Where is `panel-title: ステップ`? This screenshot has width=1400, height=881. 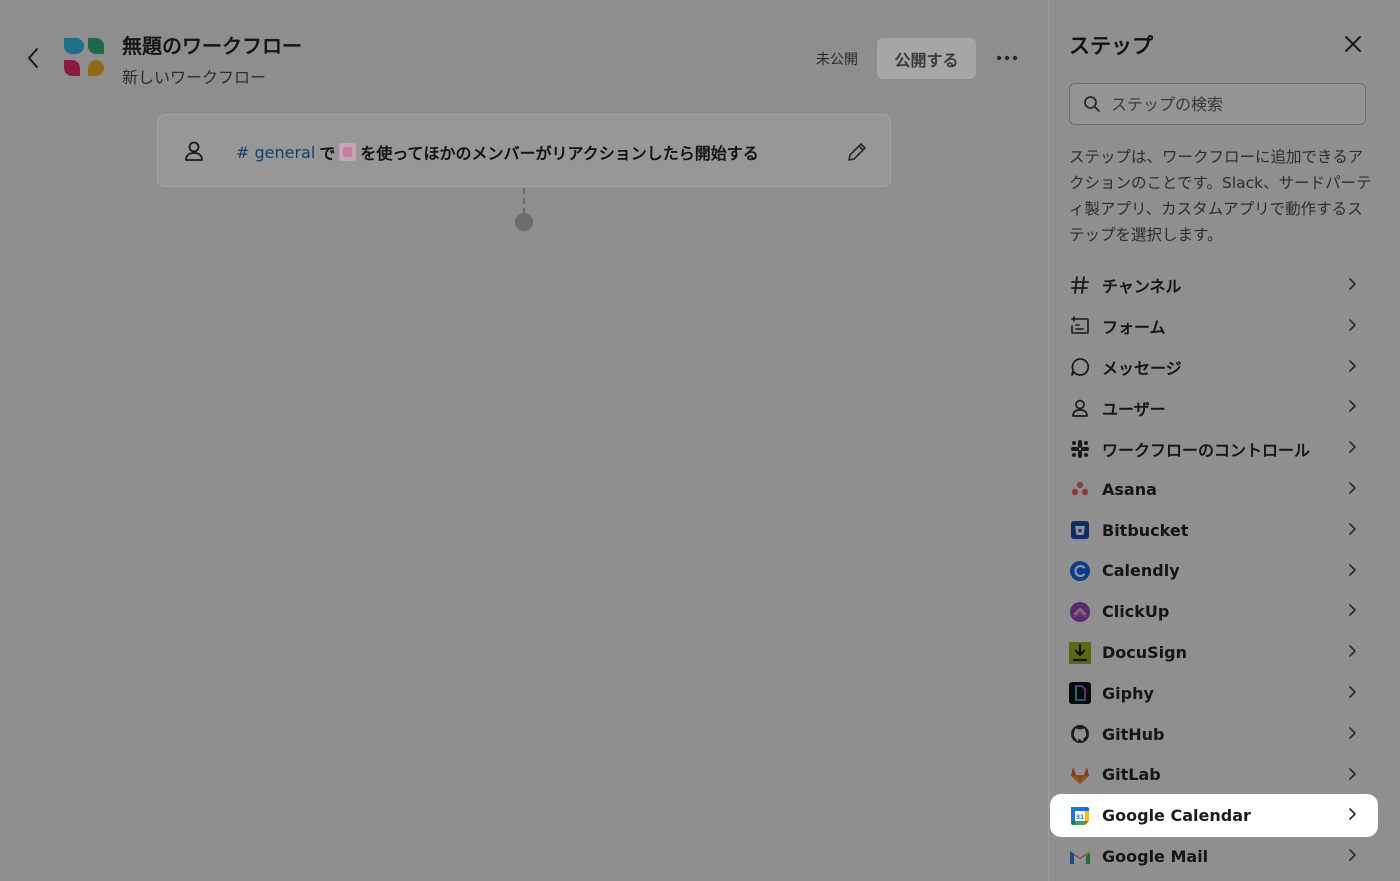 panel-title: ステップ is located at coordinates (1111, 46).